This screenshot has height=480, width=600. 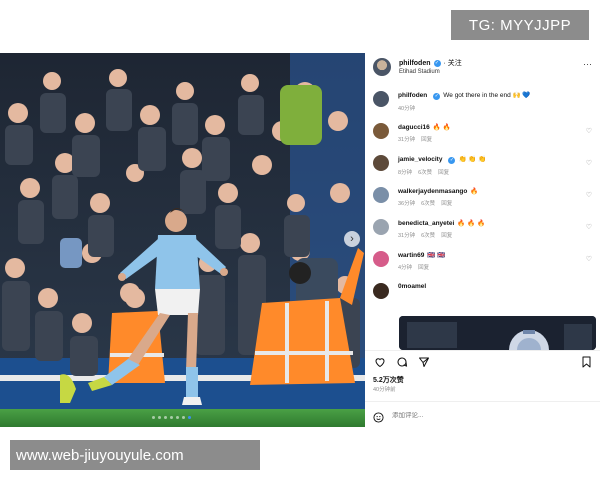 I want to click on watermark-bottom: www.web-jiuyouyule.com, so click(x=135, y=455).